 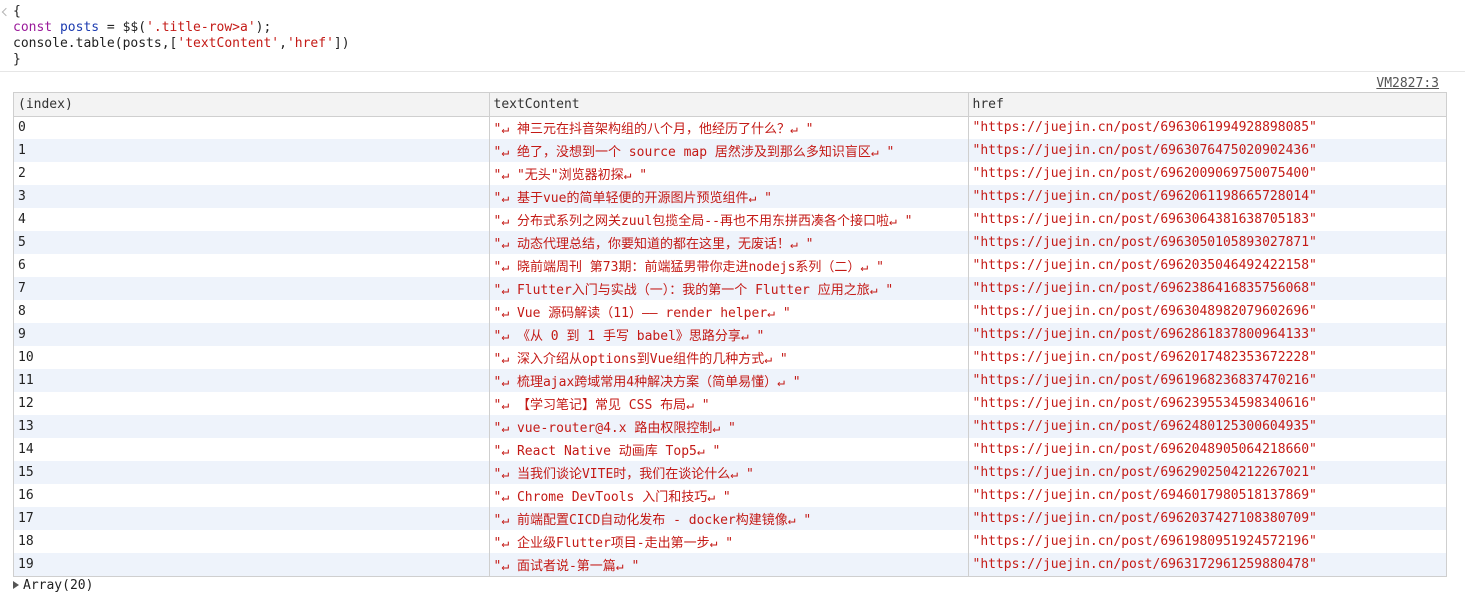 What do you see at coordinates (251, 380) in the screenshot?
I see `cell-index: 11` at bounding box center [251, 380].